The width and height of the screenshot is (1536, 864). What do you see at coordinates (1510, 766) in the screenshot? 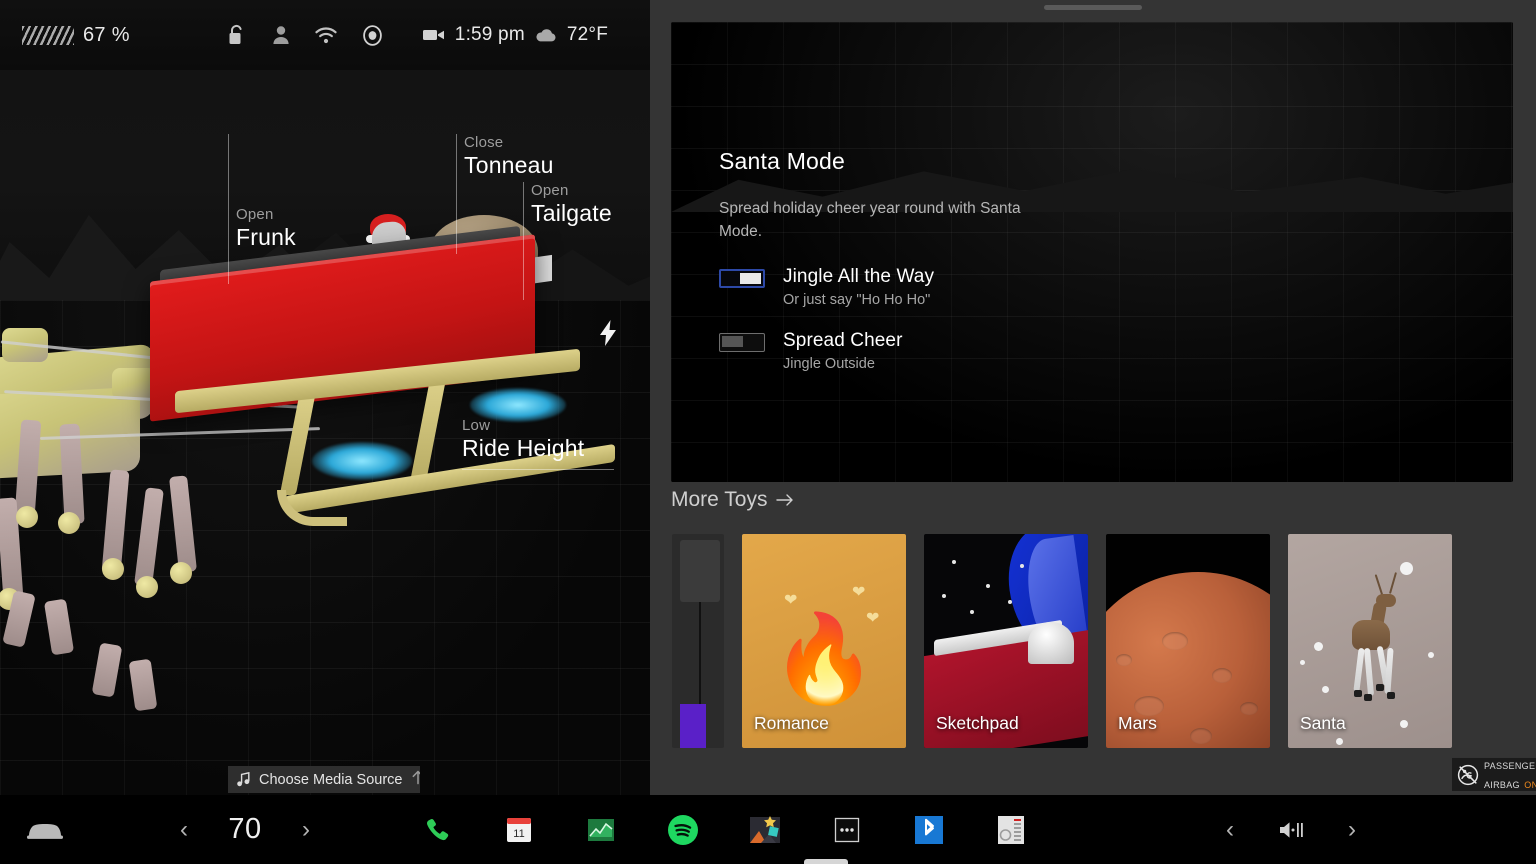
I see `airbag-line1: PASSENGER` at bounding box center [1510, 766].